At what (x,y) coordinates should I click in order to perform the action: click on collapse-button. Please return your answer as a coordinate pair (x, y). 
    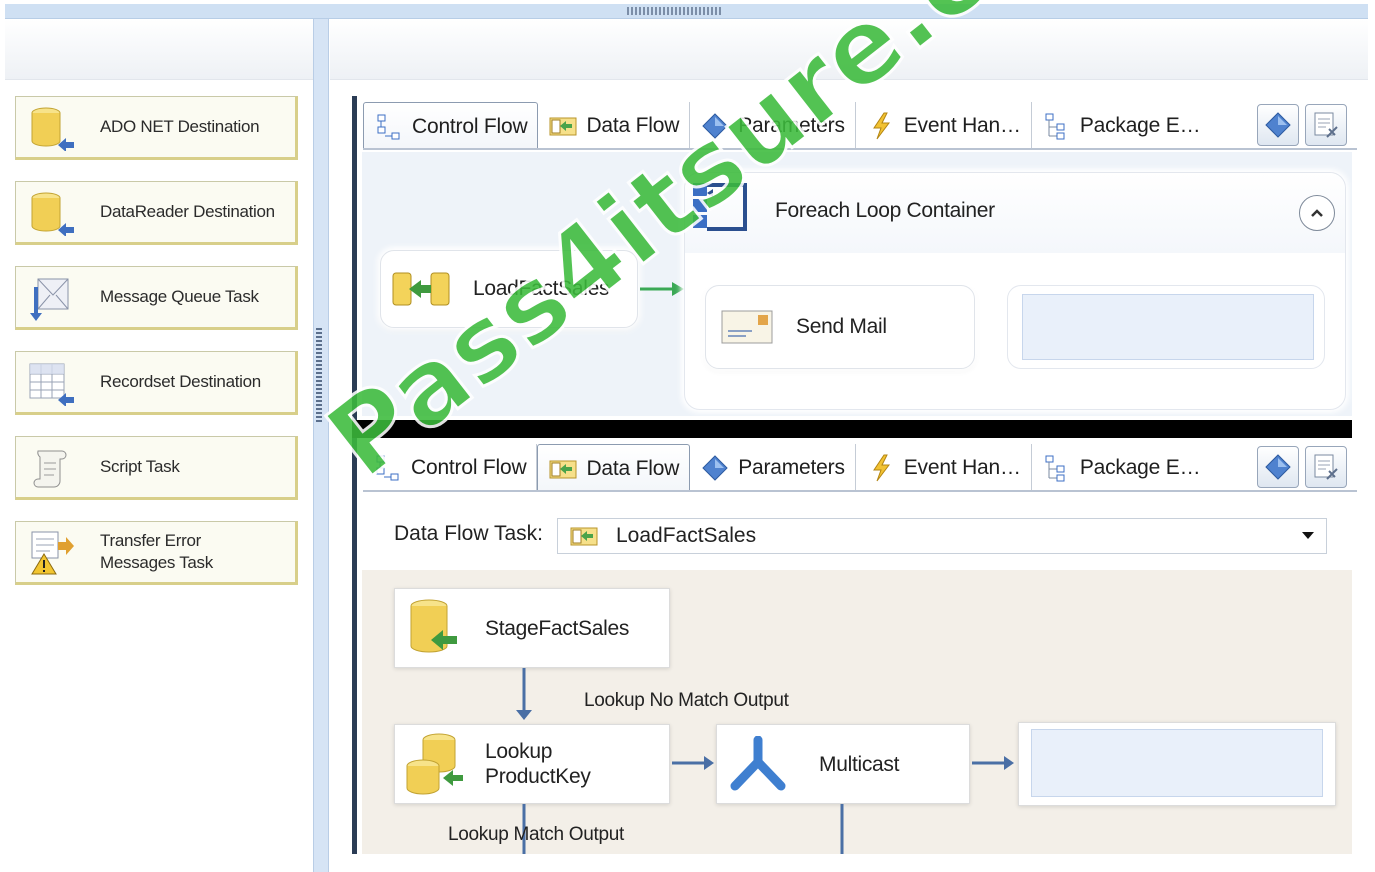
    Looking at the image, I should click on (1317, 213).